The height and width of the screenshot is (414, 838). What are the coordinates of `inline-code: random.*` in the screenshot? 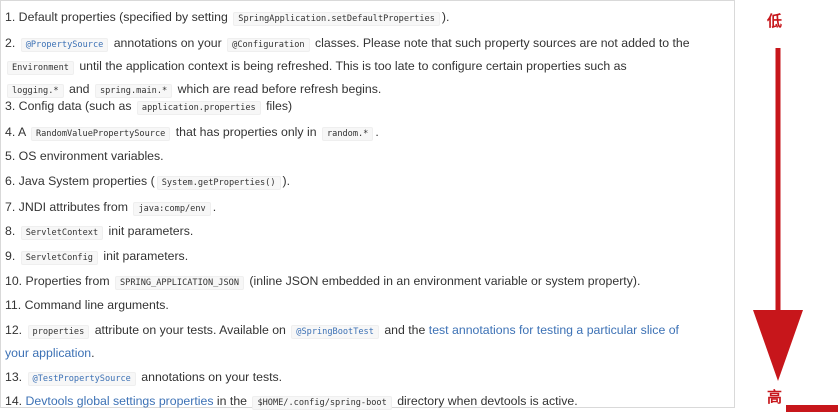 It's located at (347, 134).